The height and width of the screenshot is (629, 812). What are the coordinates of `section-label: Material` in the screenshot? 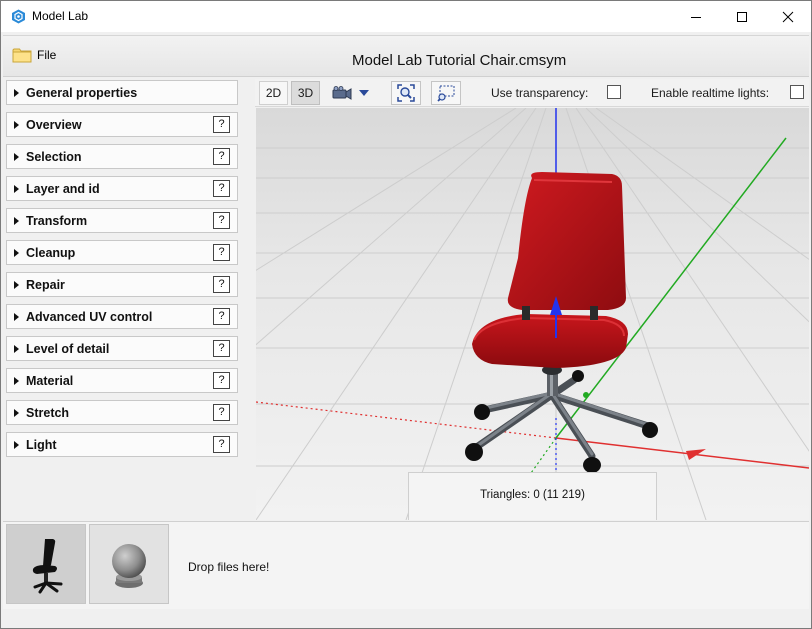 It's located at (50, 381).